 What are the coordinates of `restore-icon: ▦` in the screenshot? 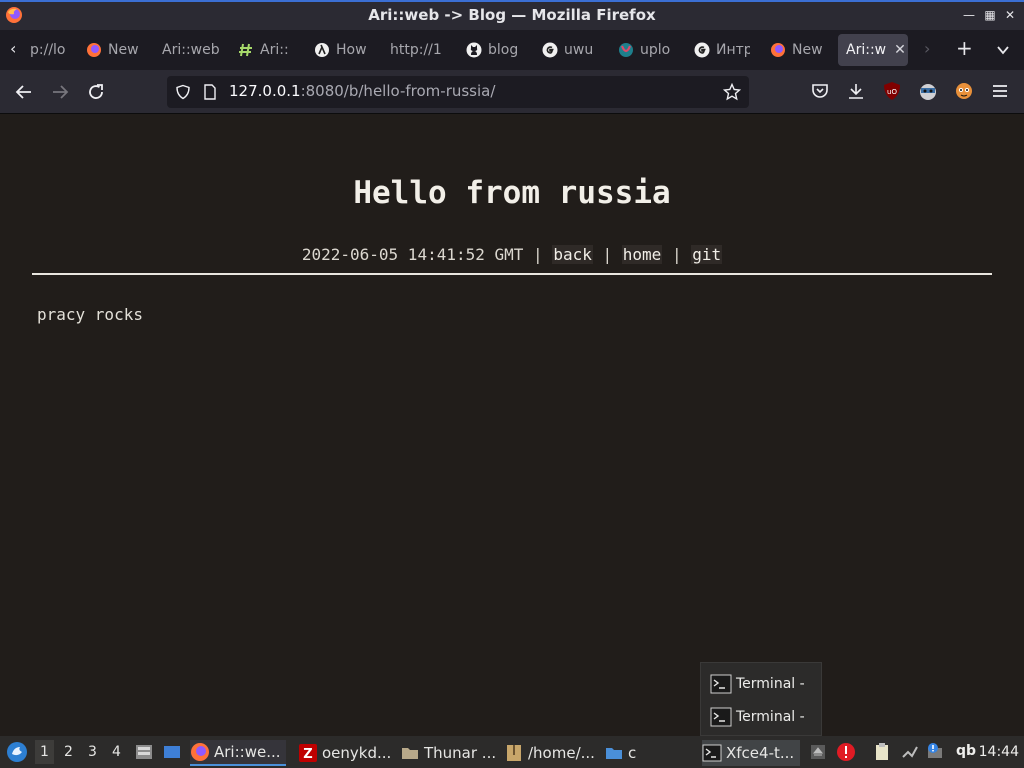 It's located at (990, 15).